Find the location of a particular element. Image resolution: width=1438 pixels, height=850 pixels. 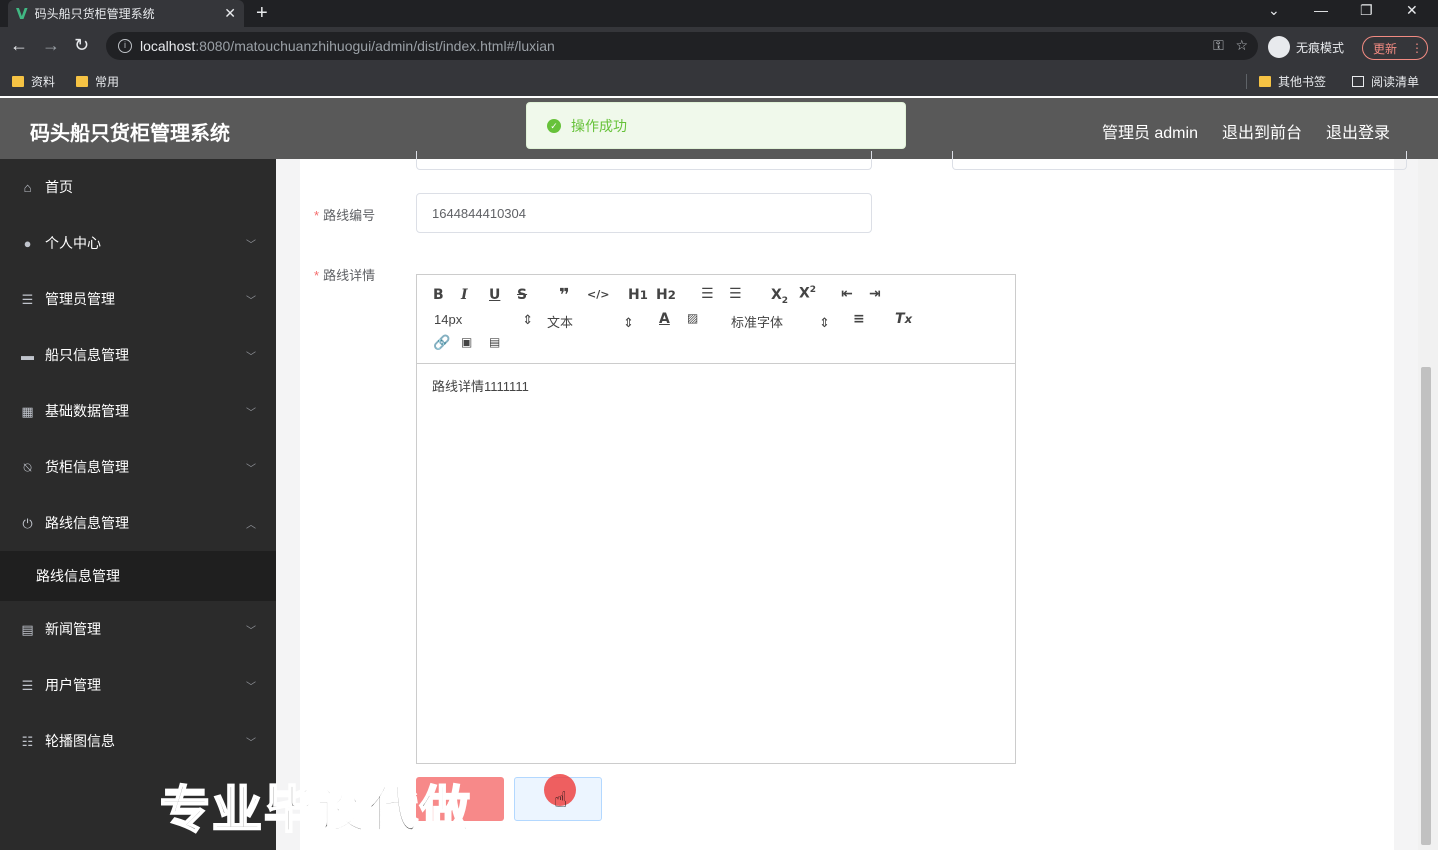

ship-icon: ▬ is located at coordinates (27, 355).